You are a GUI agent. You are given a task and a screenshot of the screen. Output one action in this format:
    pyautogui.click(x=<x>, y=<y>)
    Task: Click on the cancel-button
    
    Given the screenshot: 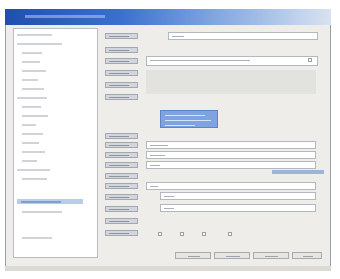 What is the action you would take?
    pyautogui.click(x=232, y=255)
    